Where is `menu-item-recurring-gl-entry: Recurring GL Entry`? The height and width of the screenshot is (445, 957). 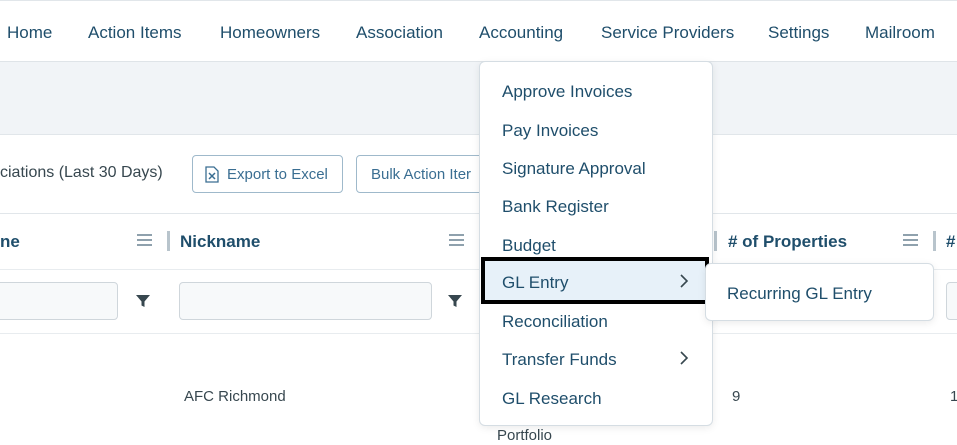 menu-item-recurring-gl-entry: Recurring GL Entry is located at coordinates (799, 294).